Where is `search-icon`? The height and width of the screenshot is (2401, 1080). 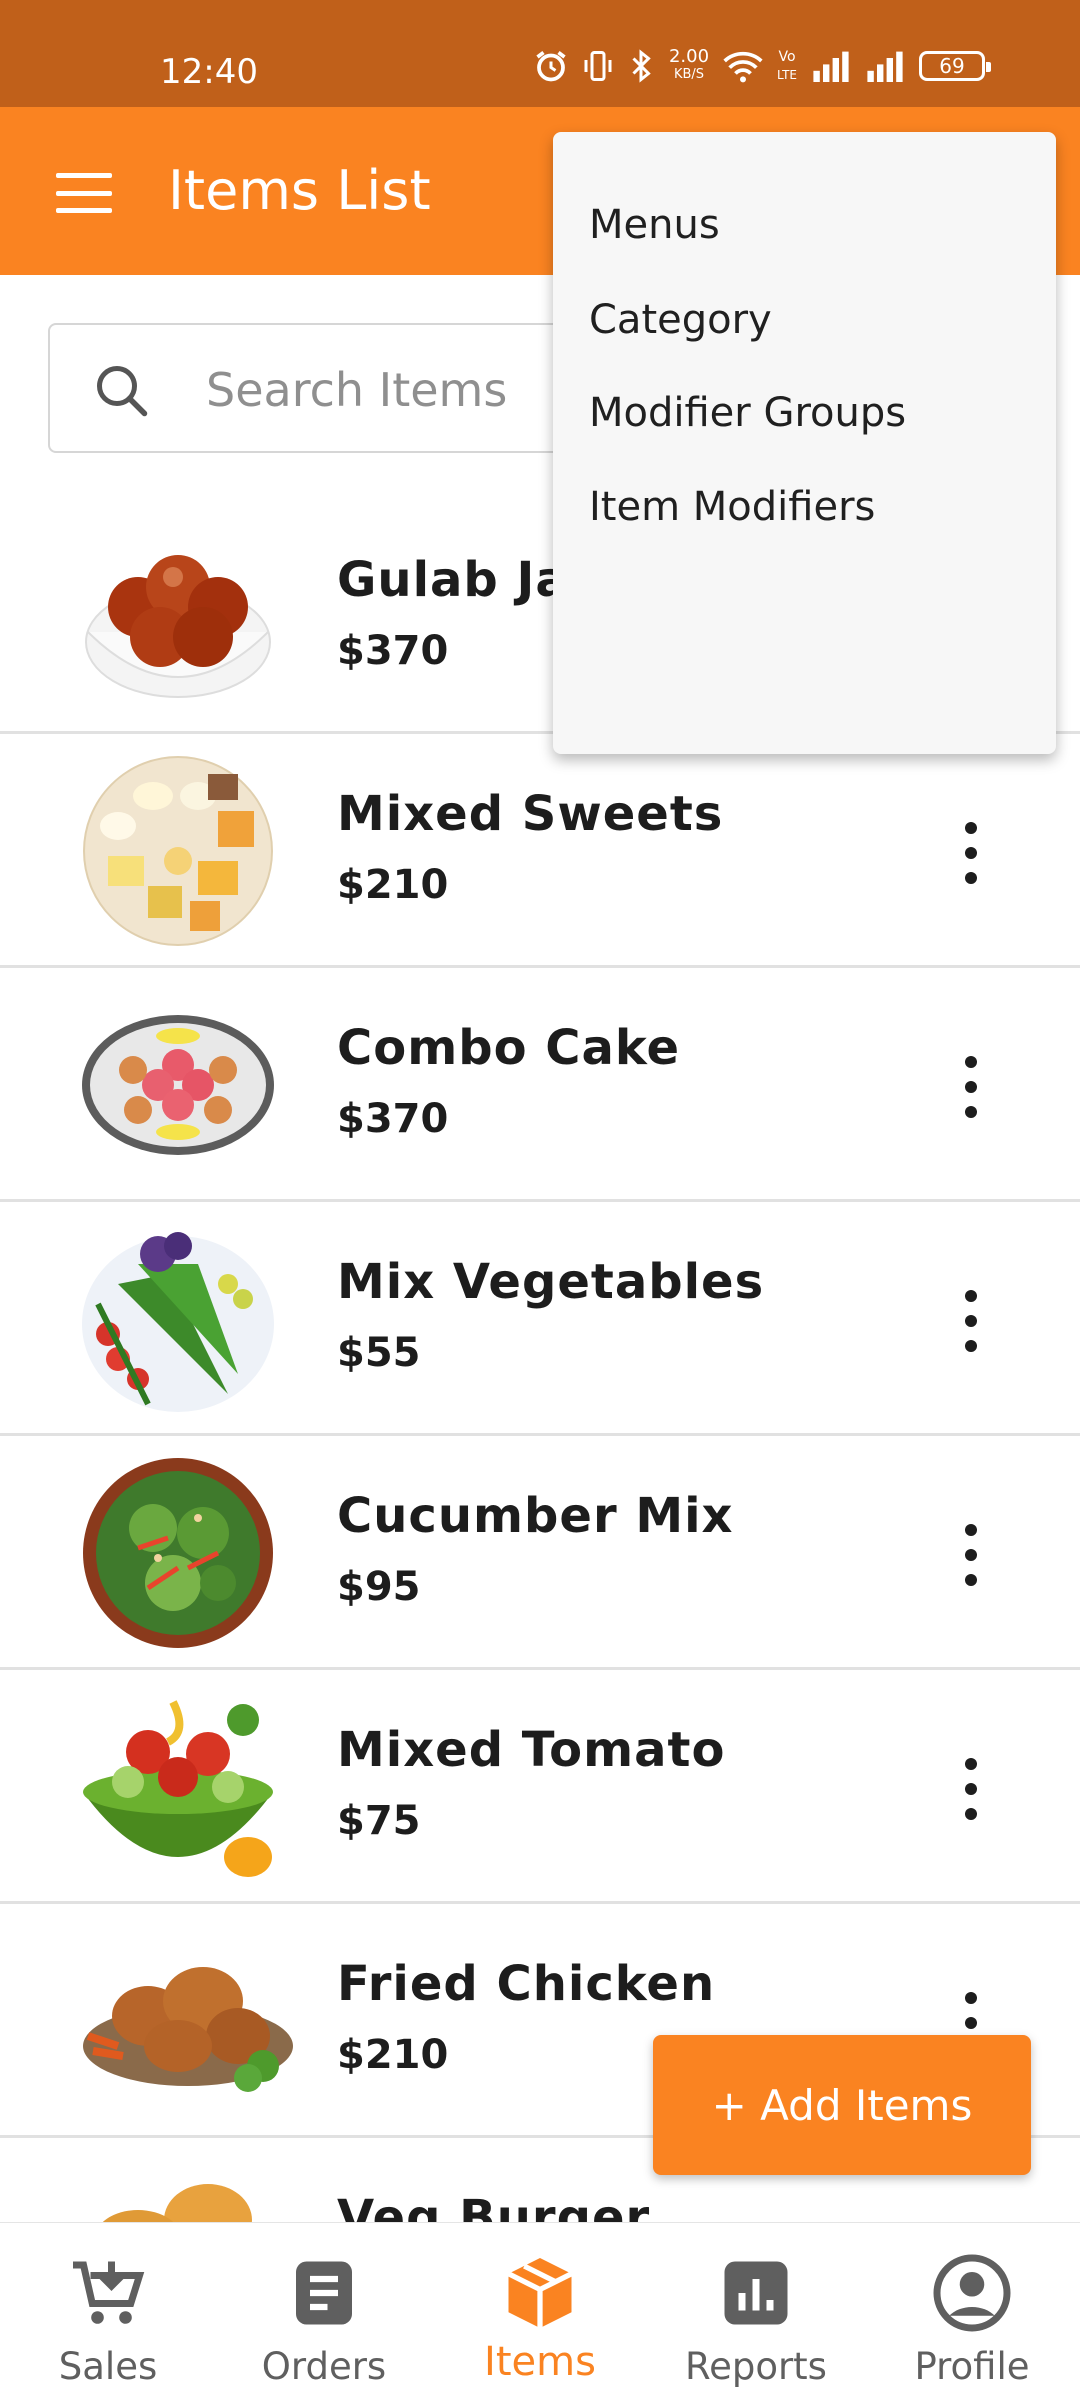 search-icon is located at coordinates (122, 391).